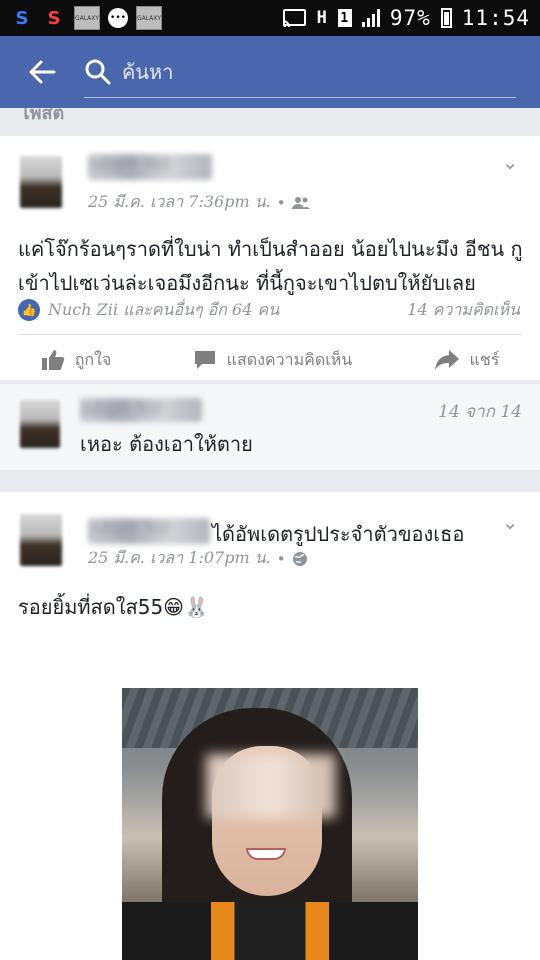  I want to click on sim-slot: 1, so click(344, 18).